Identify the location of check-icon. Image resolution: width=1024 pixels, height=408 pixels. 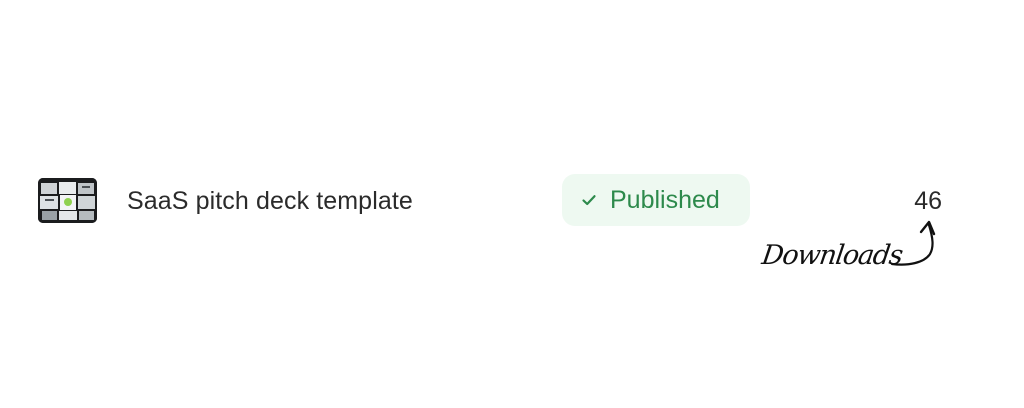
(589, 200).